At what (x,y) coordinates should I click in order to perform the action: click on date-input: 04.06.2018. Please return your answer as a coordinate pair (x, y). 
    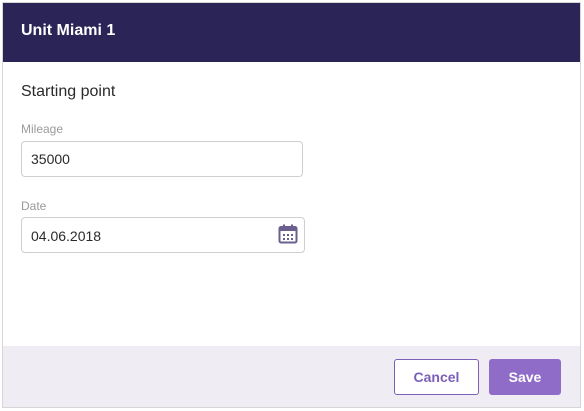
    Looking at the image, I should click on (163, 235).